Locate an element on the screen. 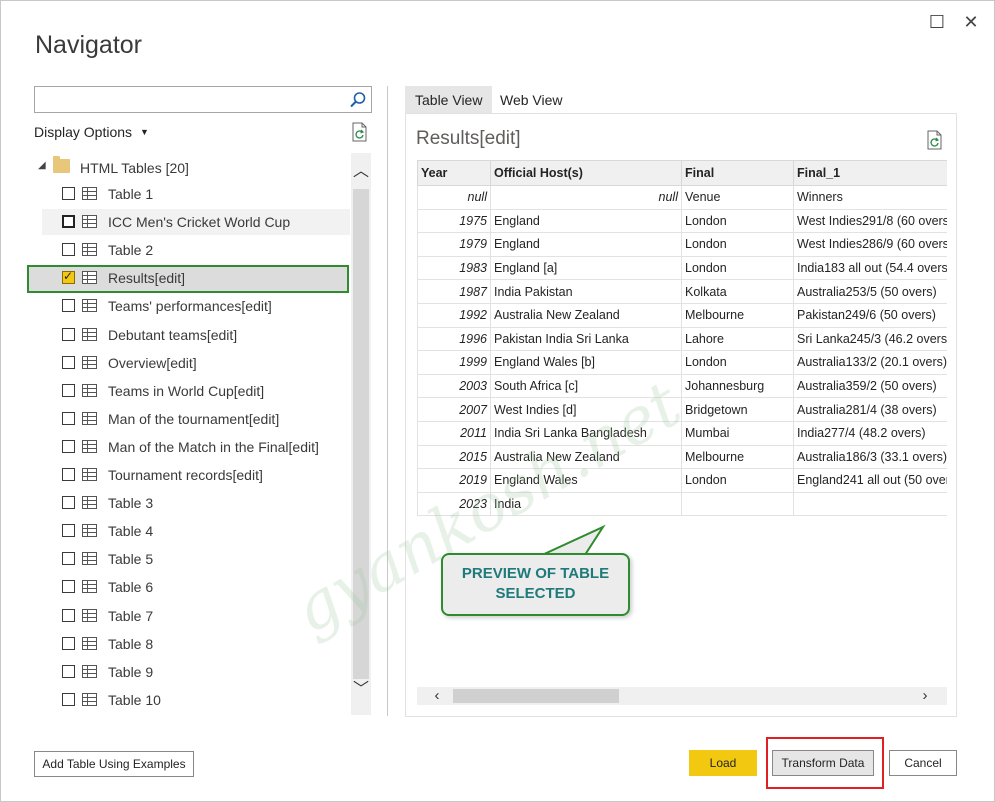  tree-item: Table 9 is located at coordinates (196, 672).